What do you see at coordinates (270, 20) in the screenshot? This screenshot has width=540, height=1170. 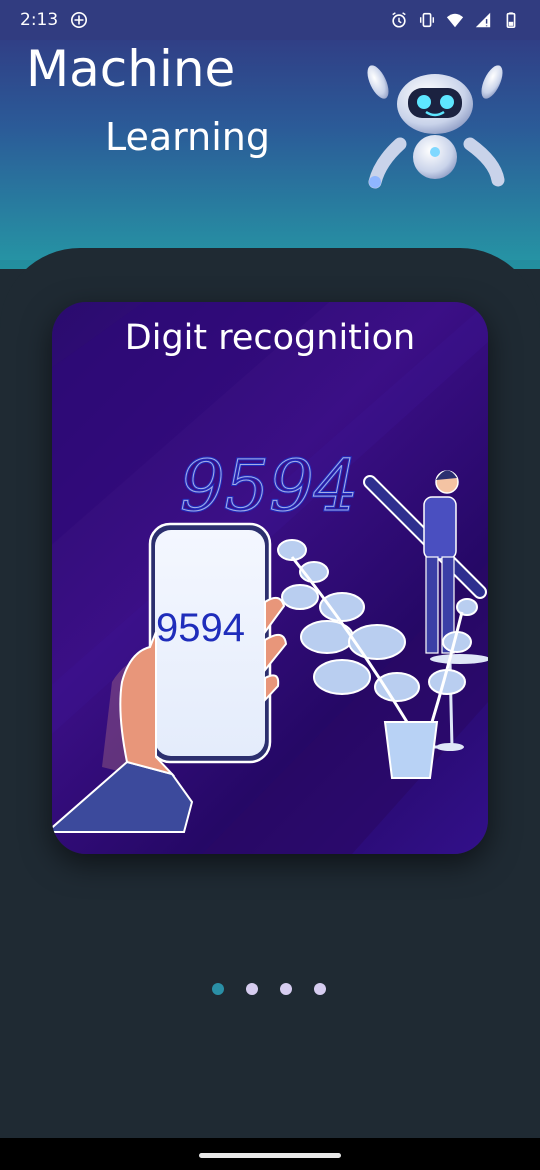 I see `status-bar: 2:13` at bounding box center [270, 20].